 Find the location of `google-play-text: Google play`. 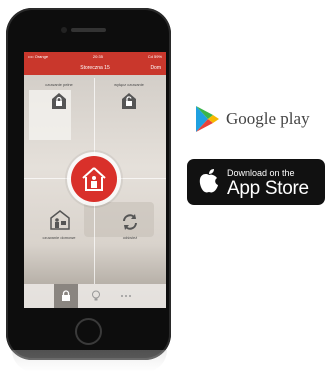

google-play-text: Google play is located at coordinates (268, 118).